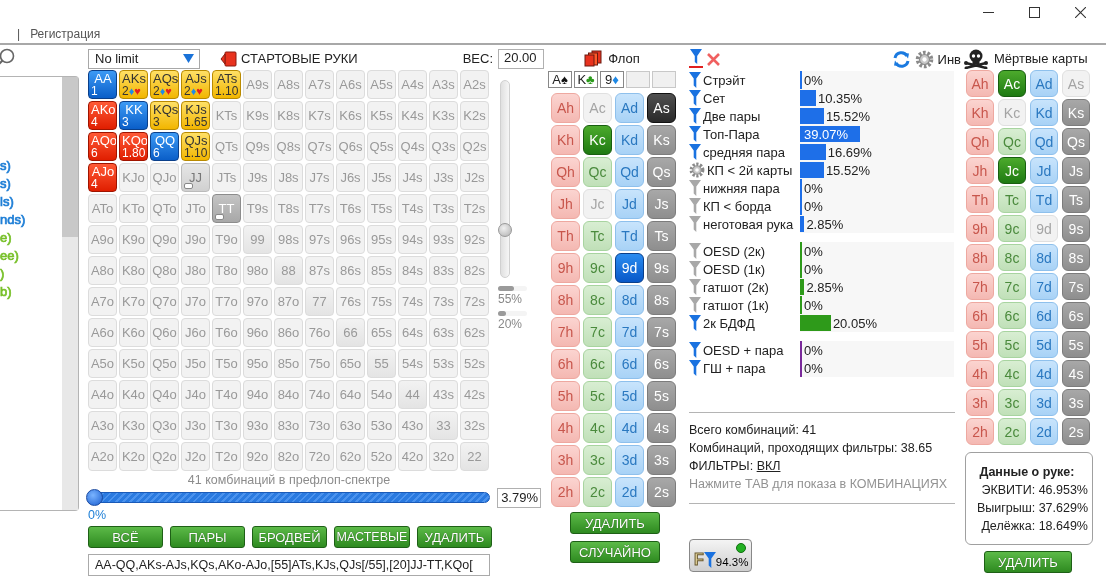 Image resolution: width=1106 pixels, height=576 pixels. Describe the element at coordinates (1044, 402) in the screenshot. I see `card-button: 3d` at that location.